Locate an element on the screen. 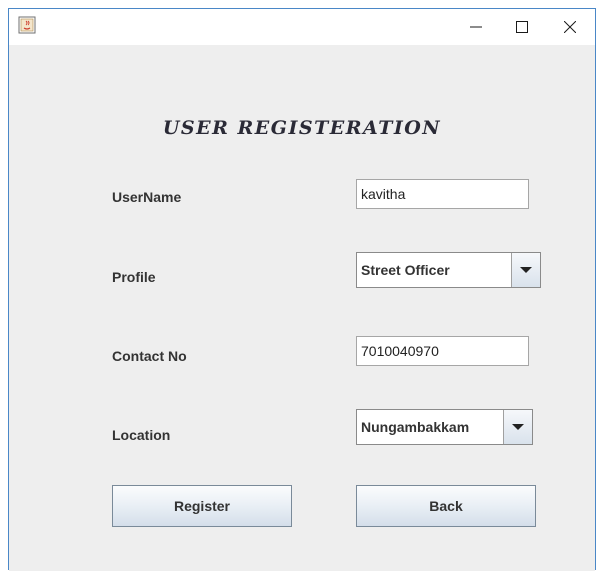 The image size is (598, 571). minimize-button is located at coordinates (476, 27).